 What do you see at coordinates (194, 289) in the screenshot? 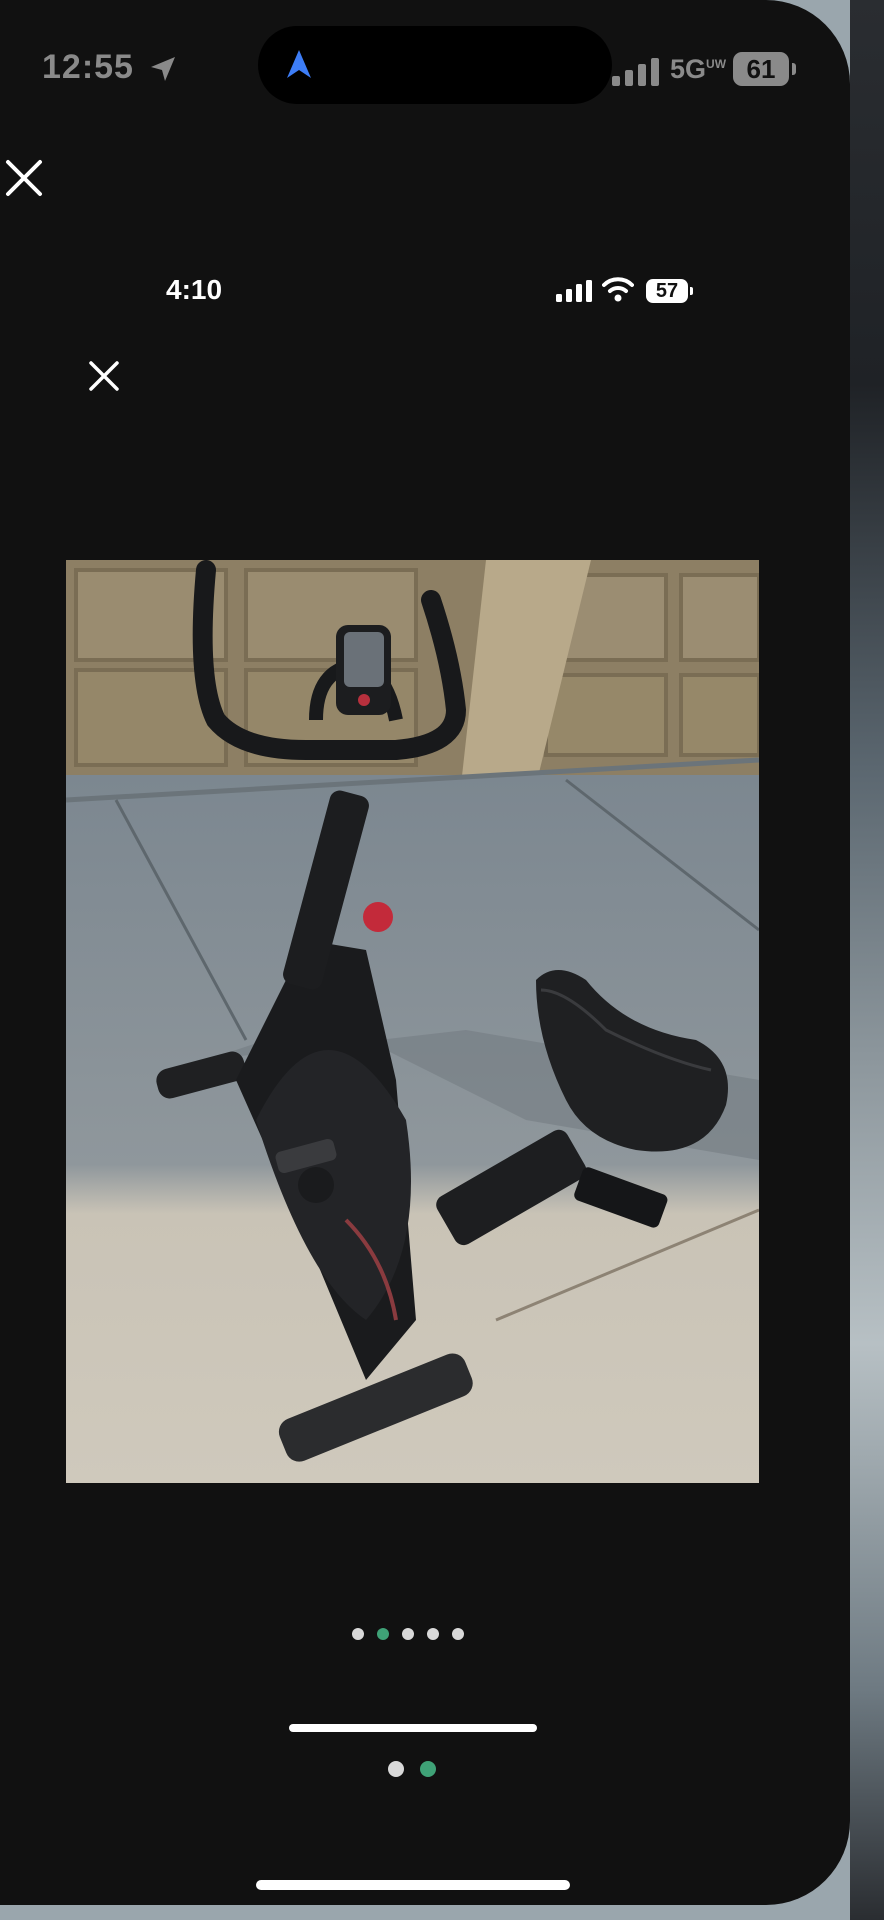
I see `inner-status-time: 4:10` at bounding box center [194, 289].